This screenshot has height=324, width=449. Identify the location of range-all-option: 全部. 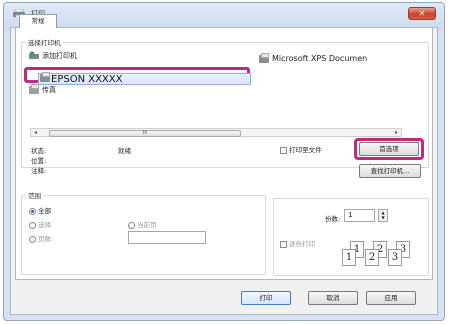
(40, 210).